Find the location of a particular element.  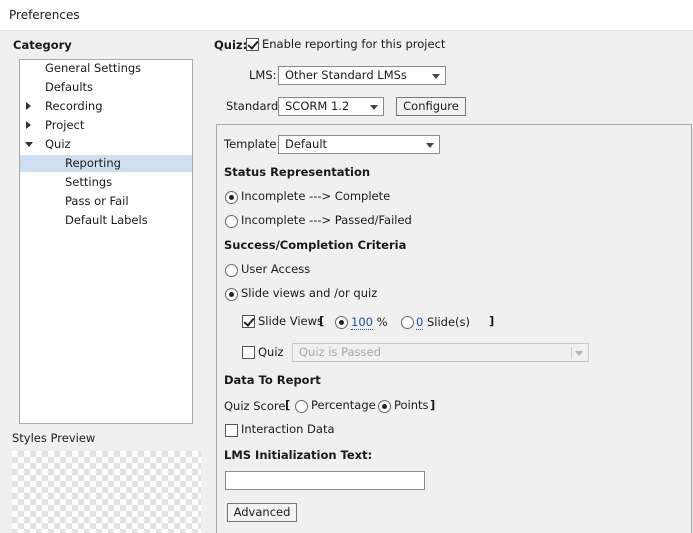

advanced-button: Advanced is located at coordinates (262, 512).